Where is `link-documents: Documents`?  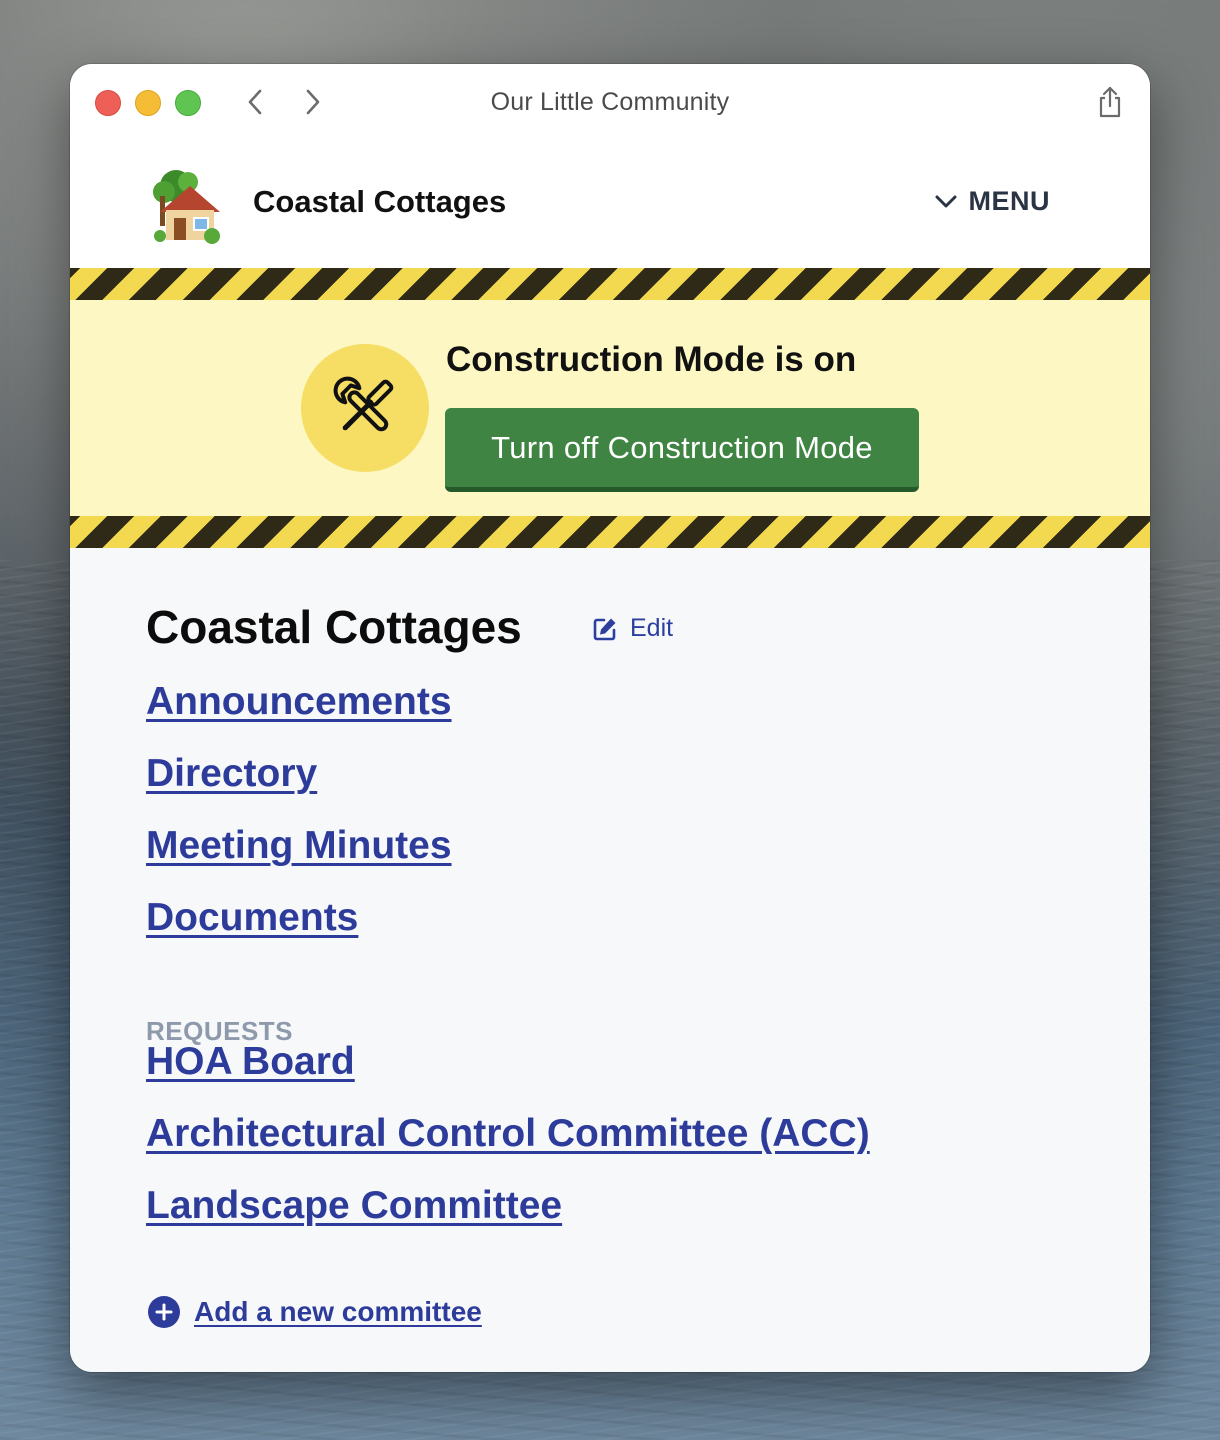 link-documents: Documents is located at coordinates (252, 918).